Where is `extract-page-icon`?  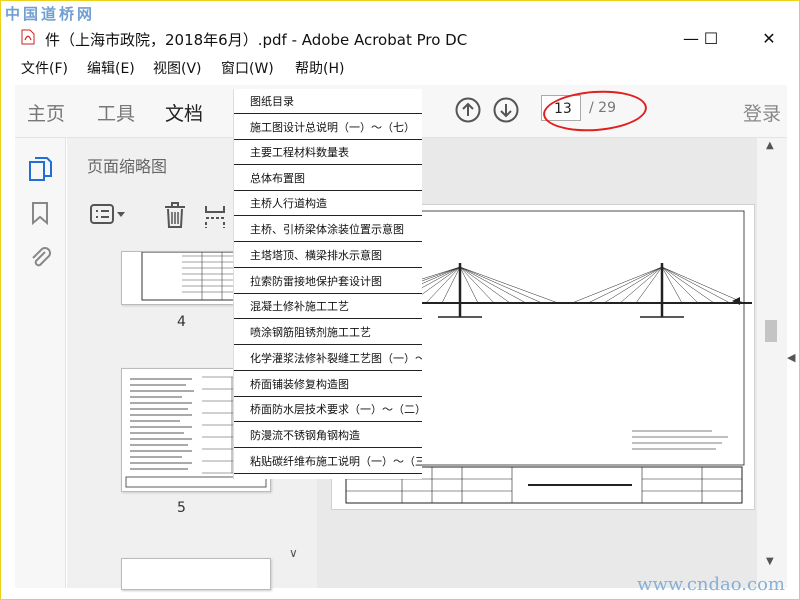
extract-page-icon is located at coordinates (215, 215).